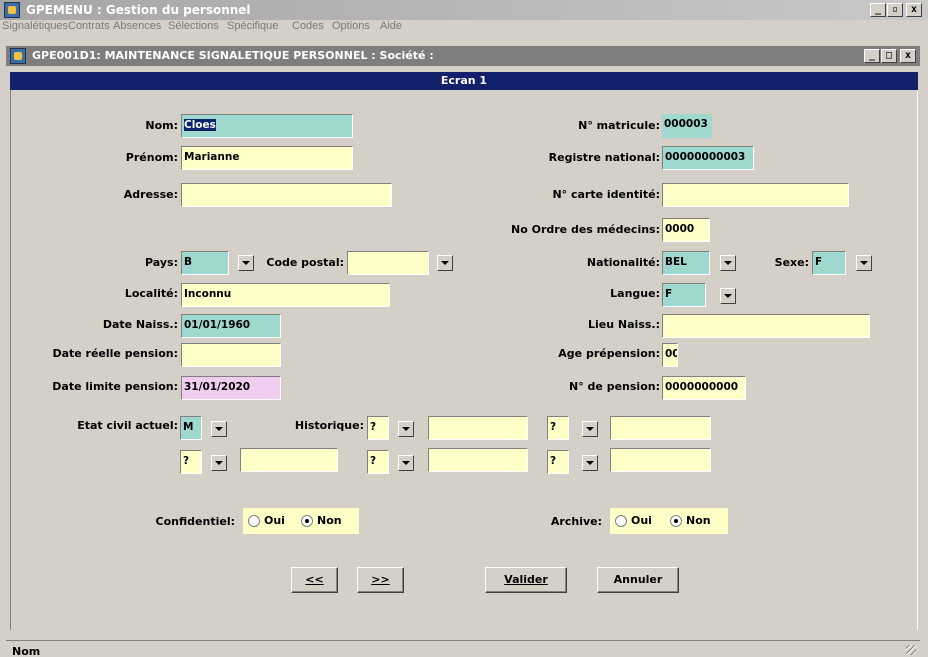 The width and height of the screenshot is (928, 657). I want to click on registre-label: Registre national:, so click(604, 157).